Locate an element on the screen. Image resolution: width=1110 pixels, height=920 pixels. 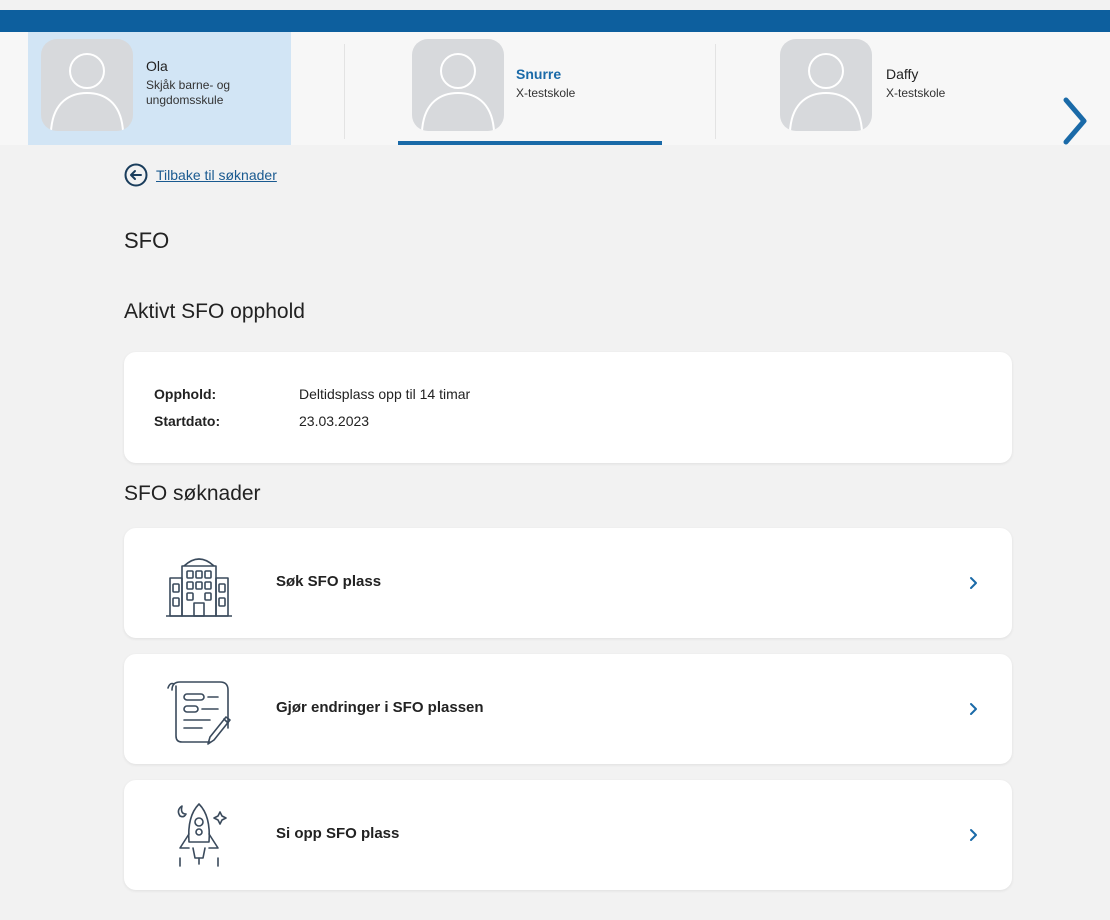
child-tab-snurre: Snurre X-testskole is located at coordinates (530, 88).